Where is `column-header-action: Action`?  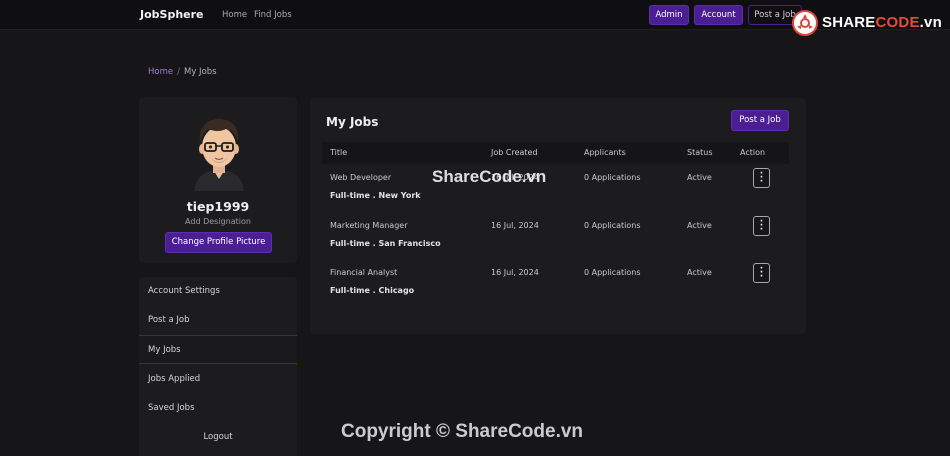 column-header-action: Action is located at coordinates (753, 152).